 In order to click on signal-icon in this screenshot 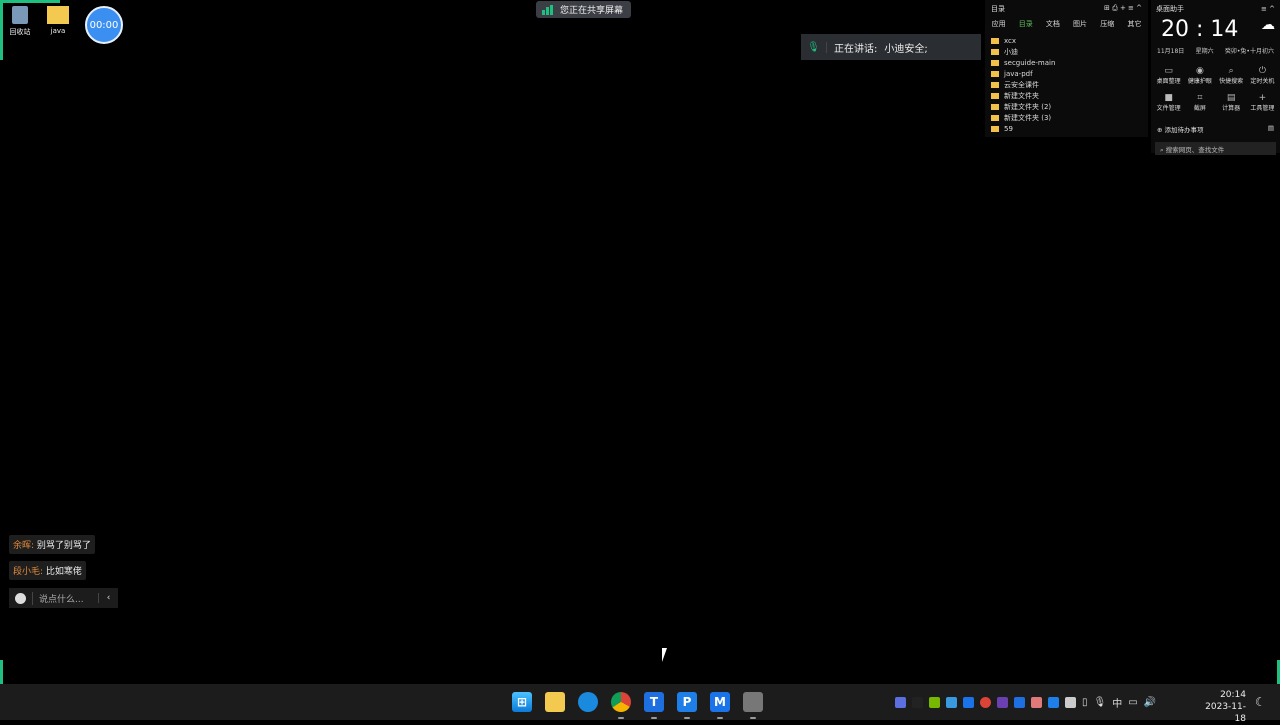, I will do `click(547, 9)`.